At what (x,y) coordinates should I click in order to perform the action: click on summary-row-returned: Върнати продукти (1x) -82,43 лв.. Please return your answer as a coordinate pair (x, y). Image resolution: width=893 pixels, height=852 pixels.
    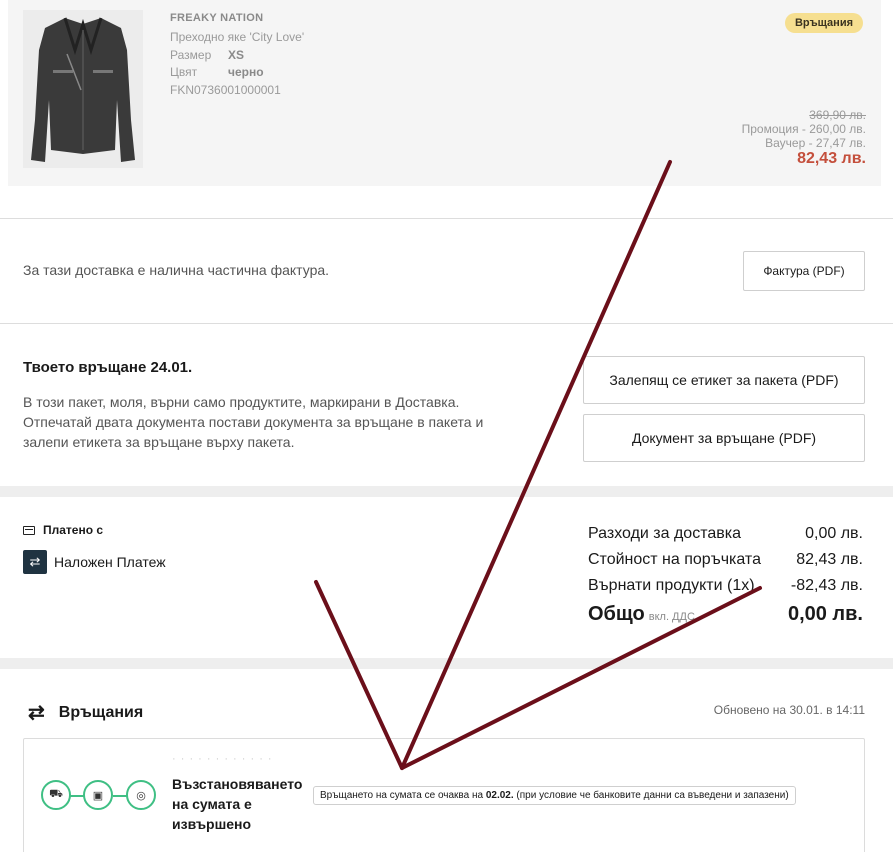
    Looking at the image, I should click on (725, 589).